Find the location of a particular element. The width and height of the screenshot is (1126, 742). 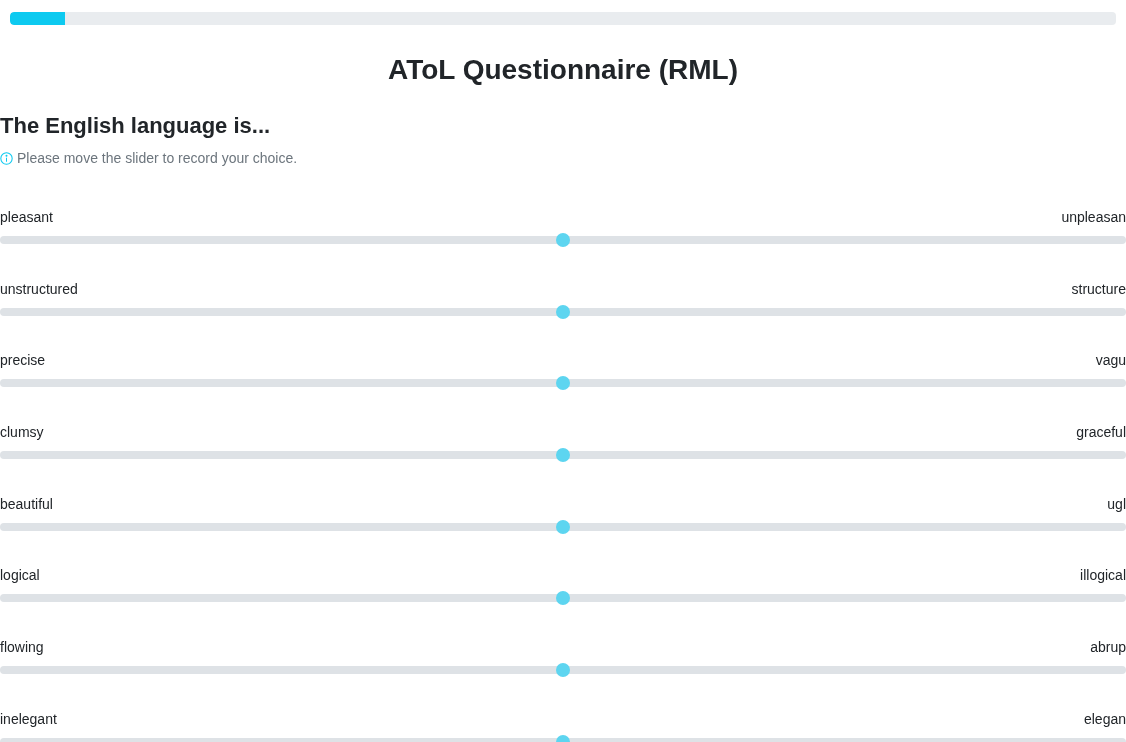

hint-text: Please move the slider to record your choice. is located at coordinates (157, 158).